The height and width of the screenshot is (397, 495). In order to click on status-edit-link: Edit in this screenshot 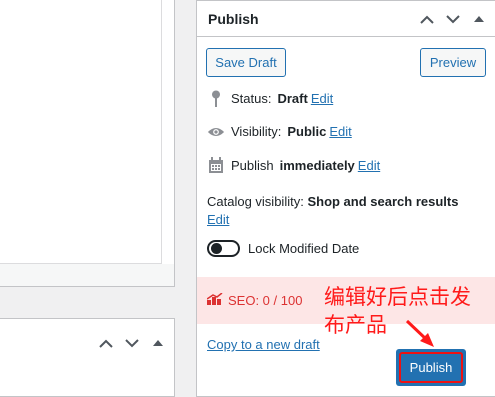, I will do `click(322, 98)`.